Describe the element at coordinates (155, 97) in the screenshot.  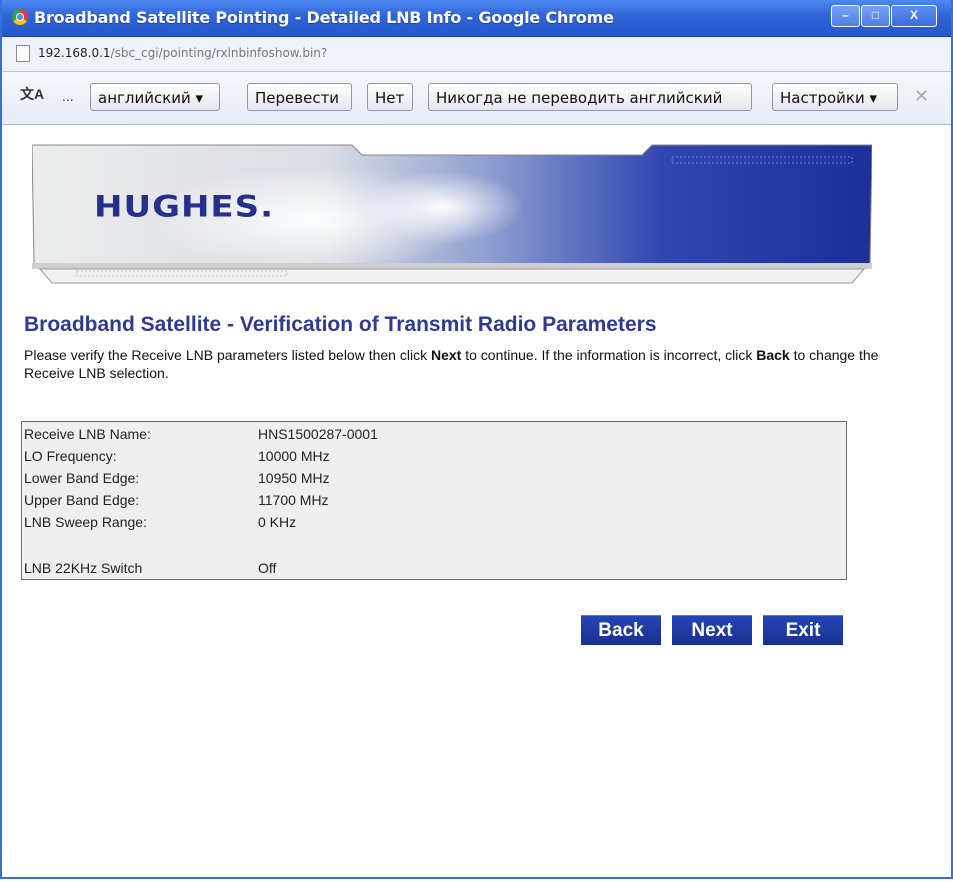
I see `language-dropdown: английский ▾` at that location.